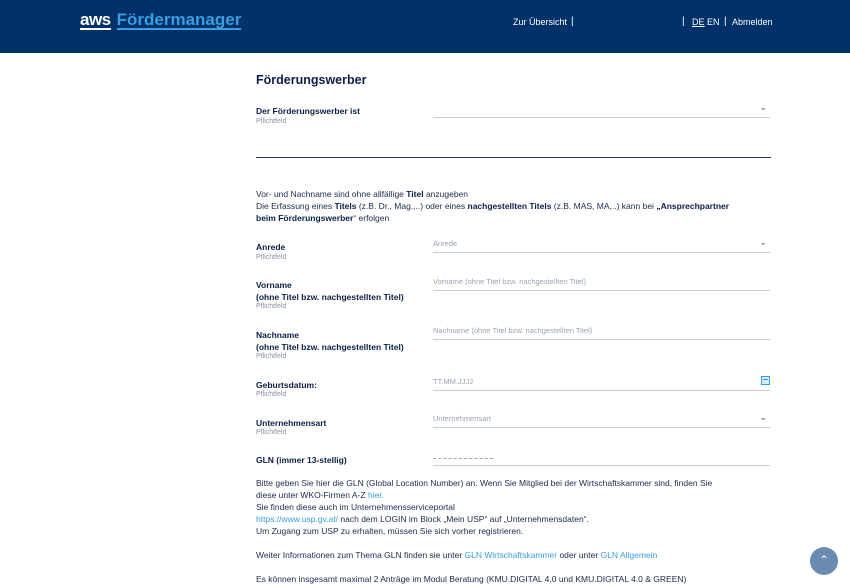  I want to click on lang-en-link: EN, so click(713, 22).